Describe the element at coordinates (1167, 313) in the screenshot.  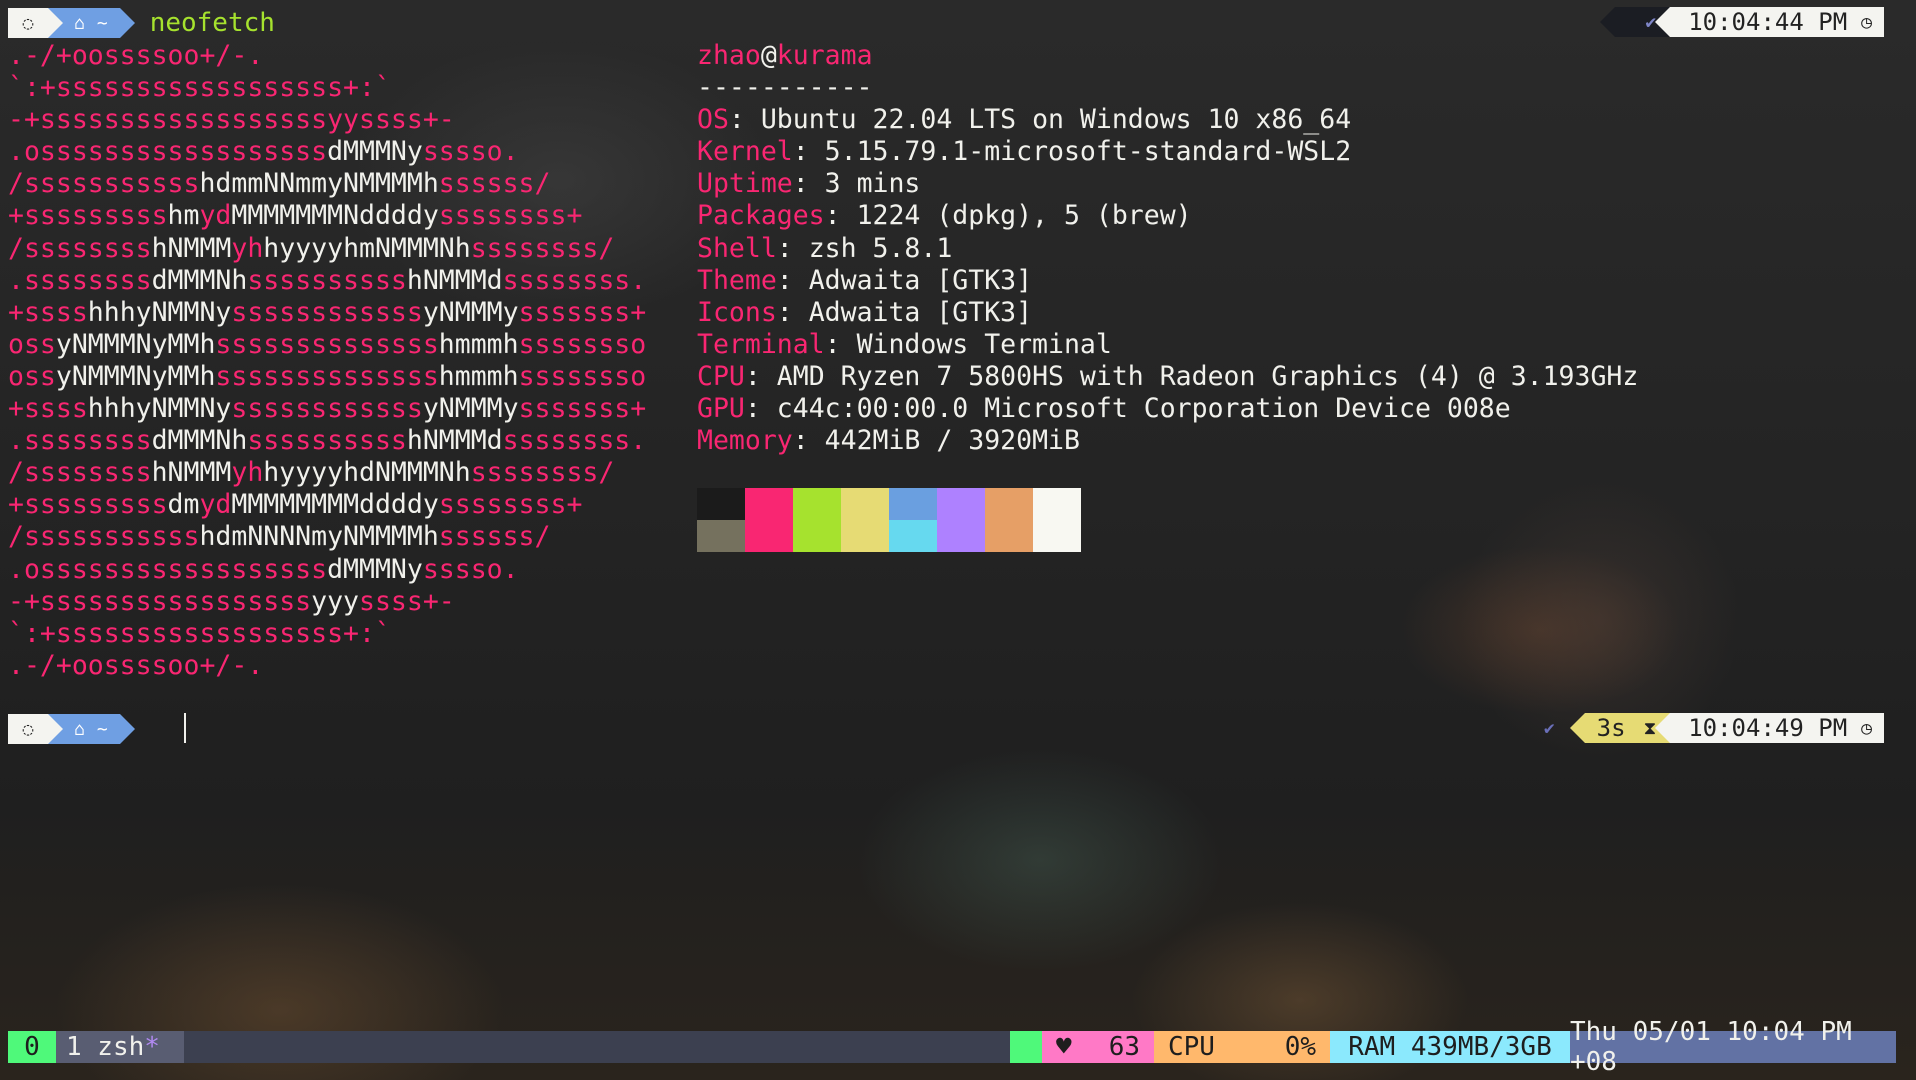
I see `info-row: Icons: Adwaita [GTK3]` at that location.